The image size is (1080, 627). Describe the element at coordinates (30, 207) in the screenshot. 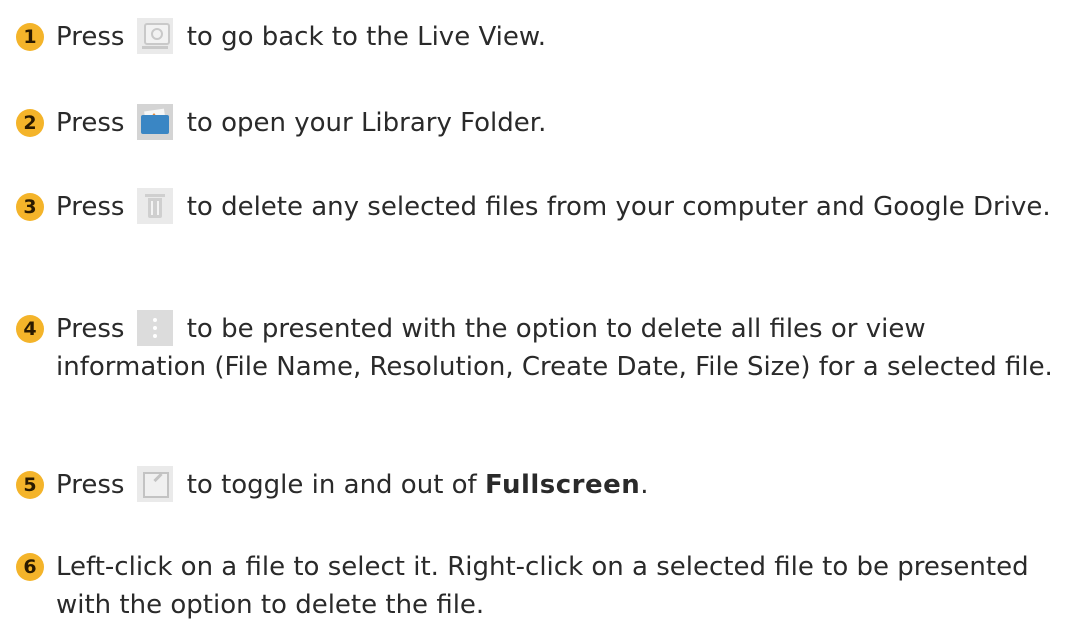

I see `step-number-badge: 3` at that location.